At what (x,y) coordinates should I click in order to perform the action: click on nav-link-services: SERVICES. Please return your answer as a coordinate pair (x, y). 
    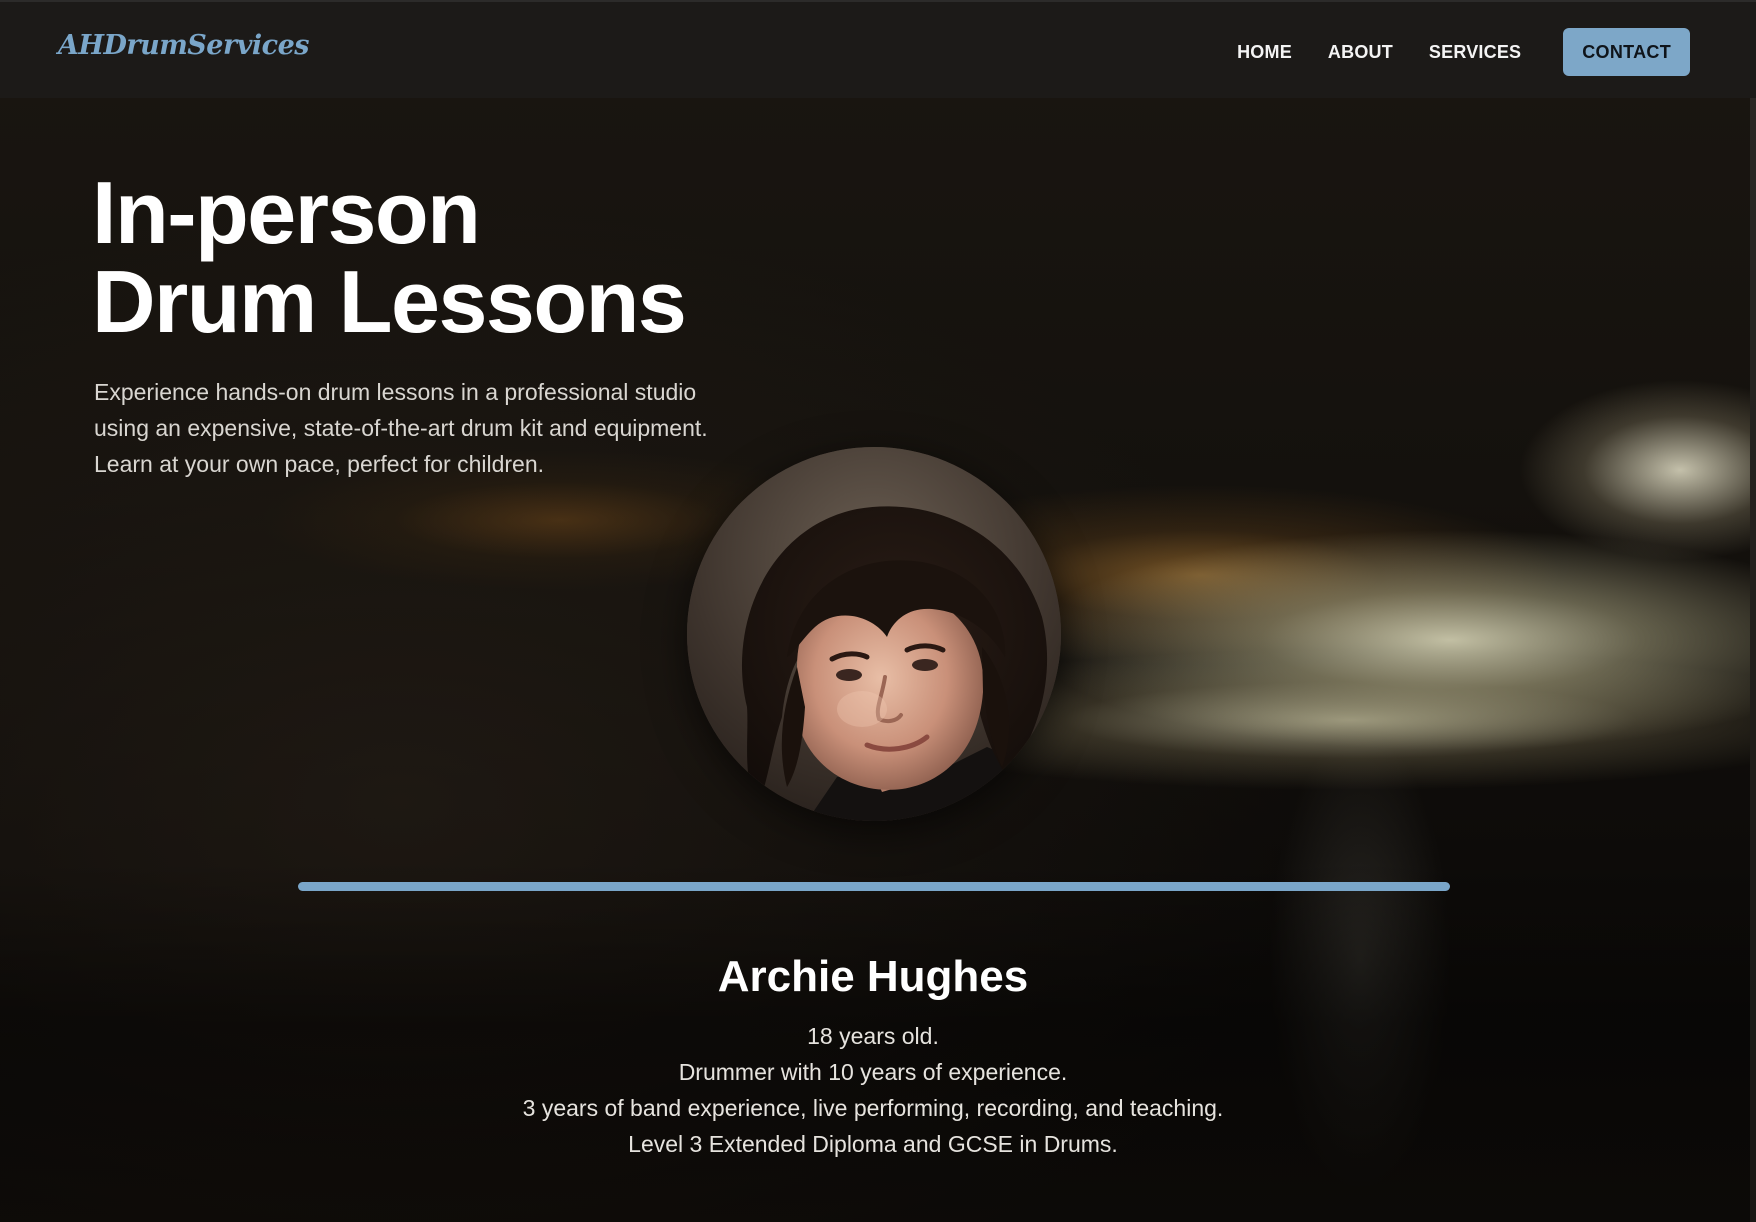
    Looking at the image, I should click on (1475, 52).